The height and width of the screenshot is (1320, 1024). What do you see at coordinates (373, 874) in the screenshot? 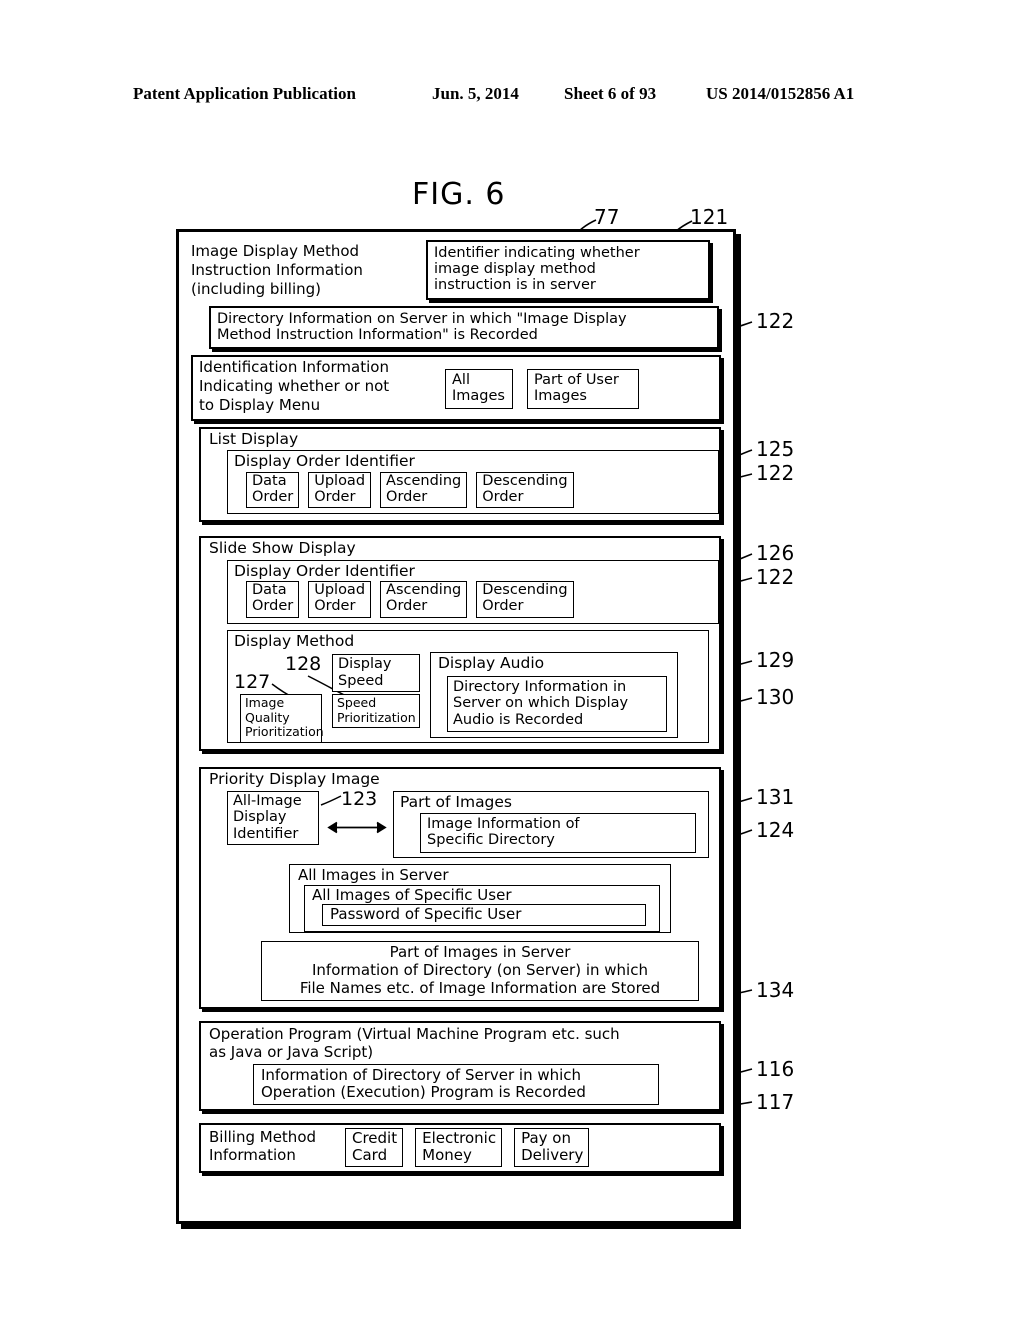
I see `all-images-in-server-title: All Images in Server` at bounding box center [373, 874].